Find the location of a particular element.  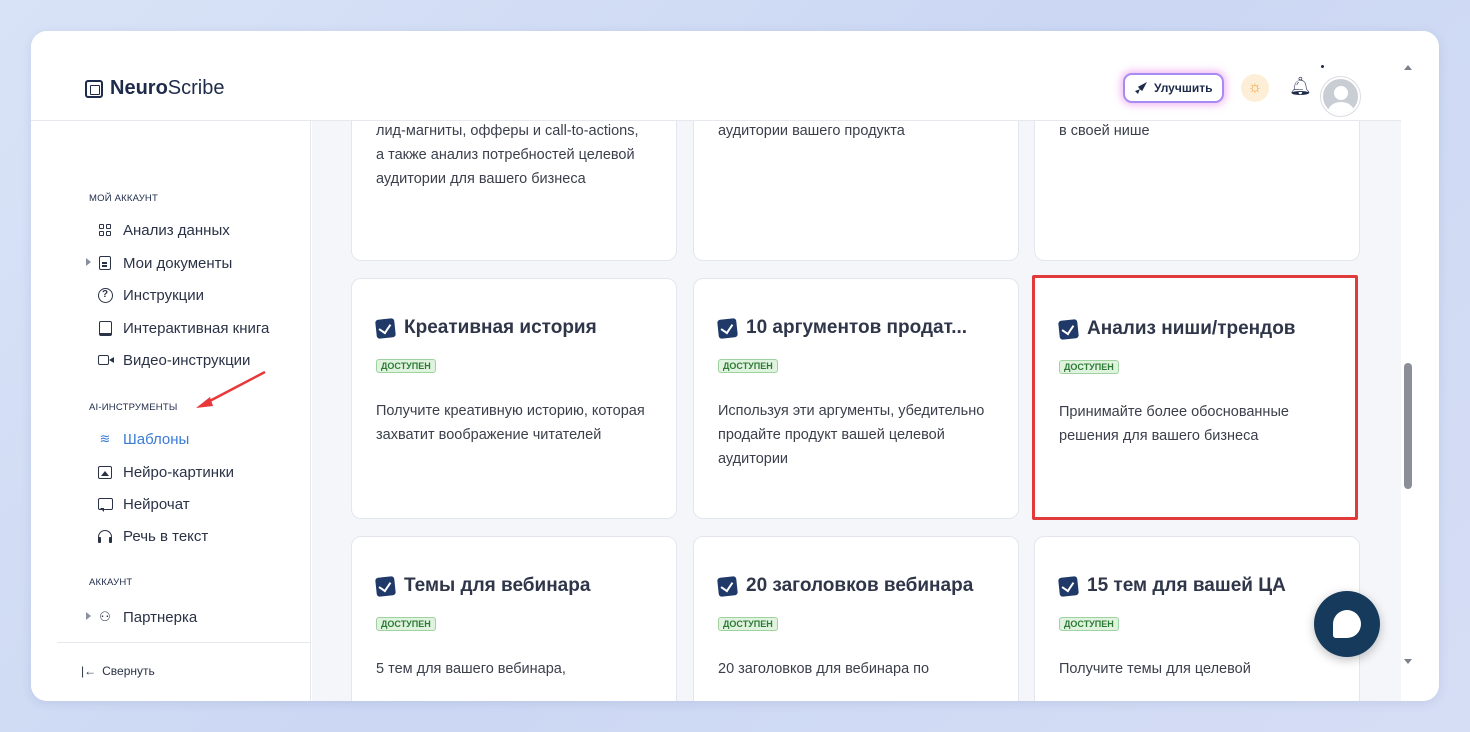

grid-icon is located at coordinates (105, 230).